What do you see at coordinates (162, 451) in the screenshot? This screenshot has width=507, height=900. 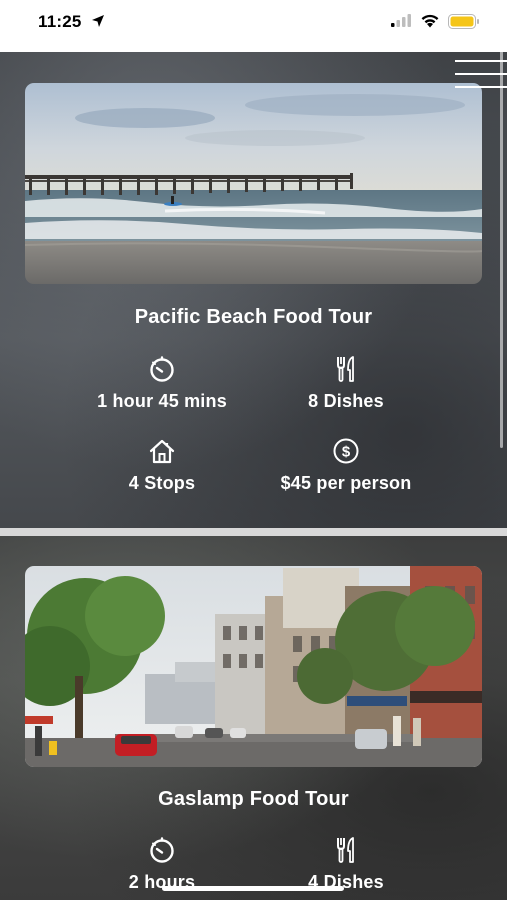 I see `house-icon` at bounding box center [162, 451].